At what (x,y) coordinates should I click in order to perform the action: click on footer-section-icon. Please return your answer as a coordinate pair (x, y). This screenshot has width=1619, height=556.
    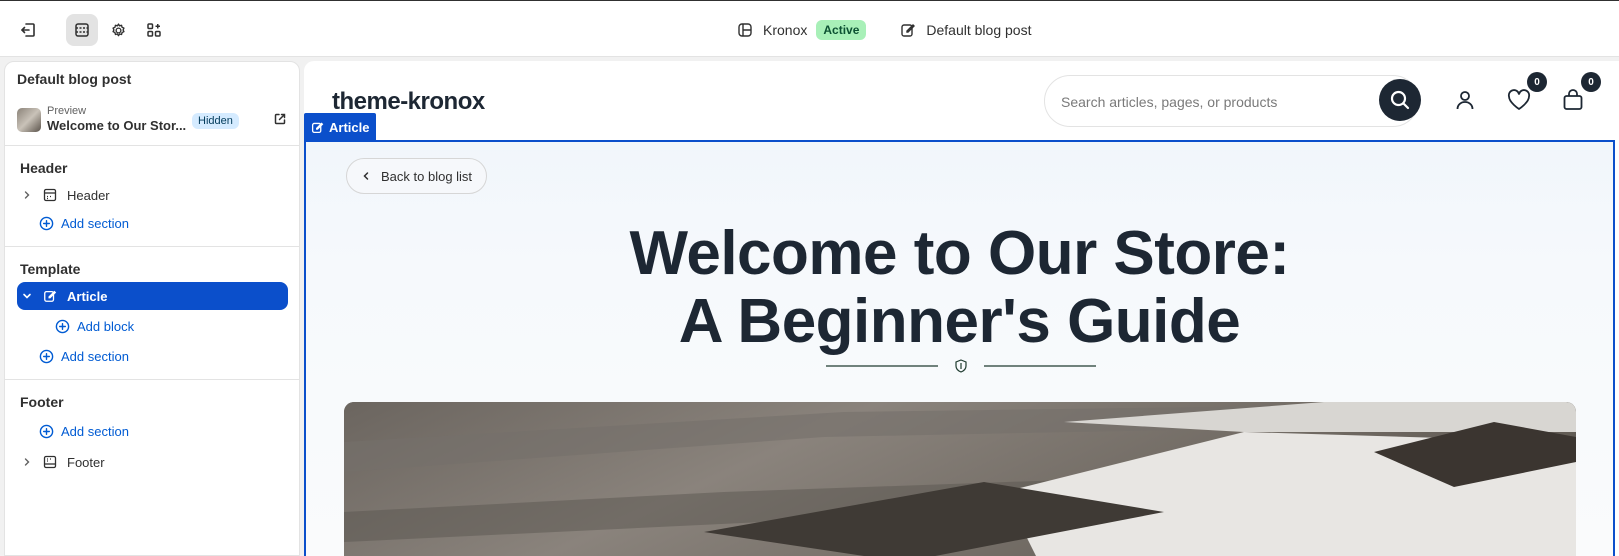
    Looking at the image, I should click on (50, 462).